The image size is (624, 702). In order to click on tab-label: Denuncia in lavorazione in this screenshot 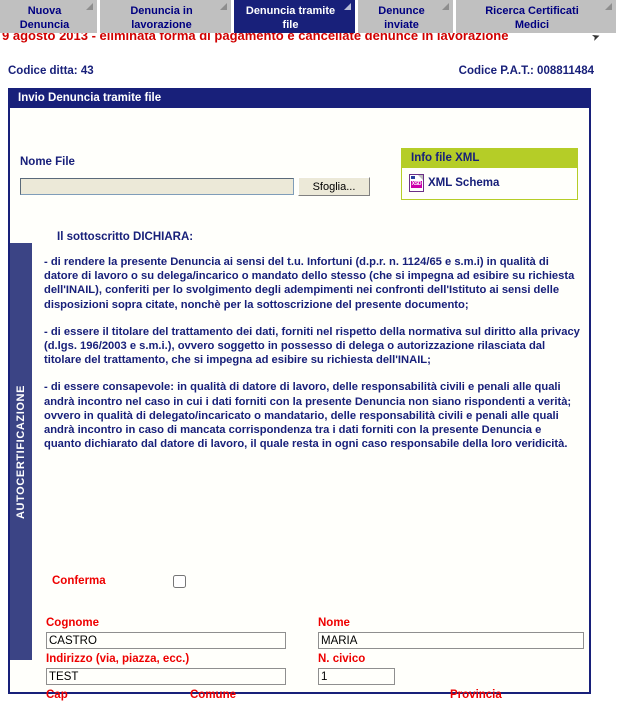, I will do `click(161, 18)`.